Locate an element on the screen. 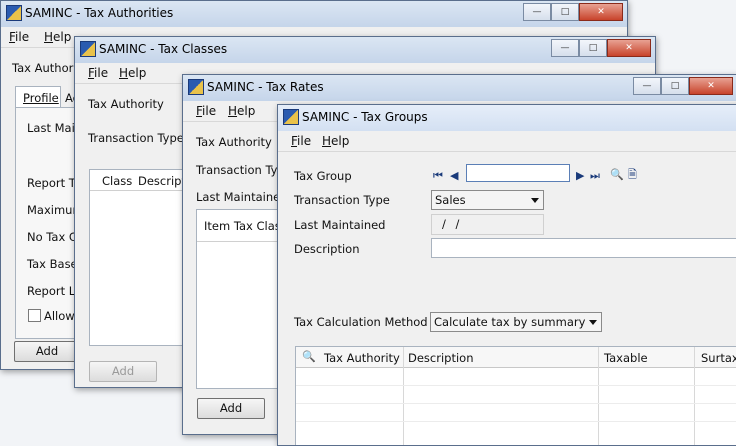  window-title: SAMINC - Tax Groups is located at coordinates (365, 117).